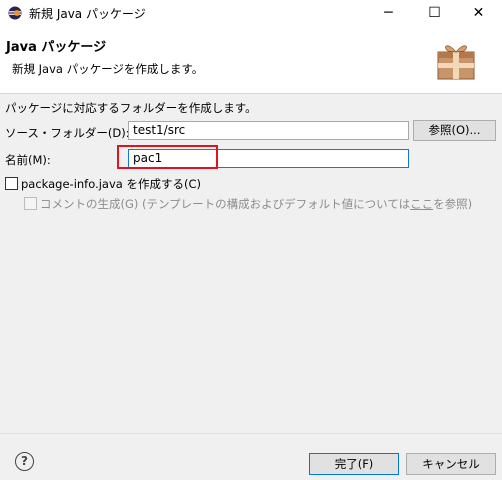 The height and width of the screenshot is (480, 502). Describe the element at coordinates (15, 13) in the screenshot. I see `eclipse-icon` at that location.